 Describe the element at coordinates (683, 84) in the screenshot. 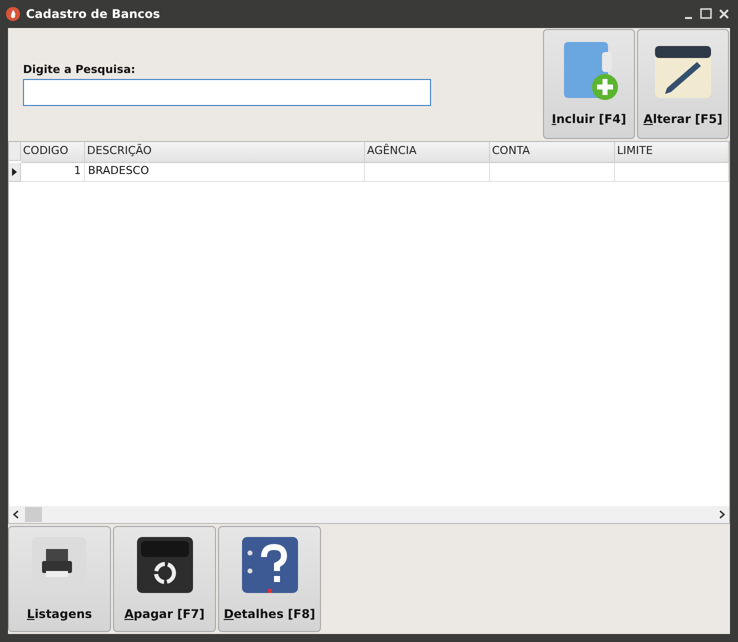

I see `edit-button: Alterar [F5]` at that location.